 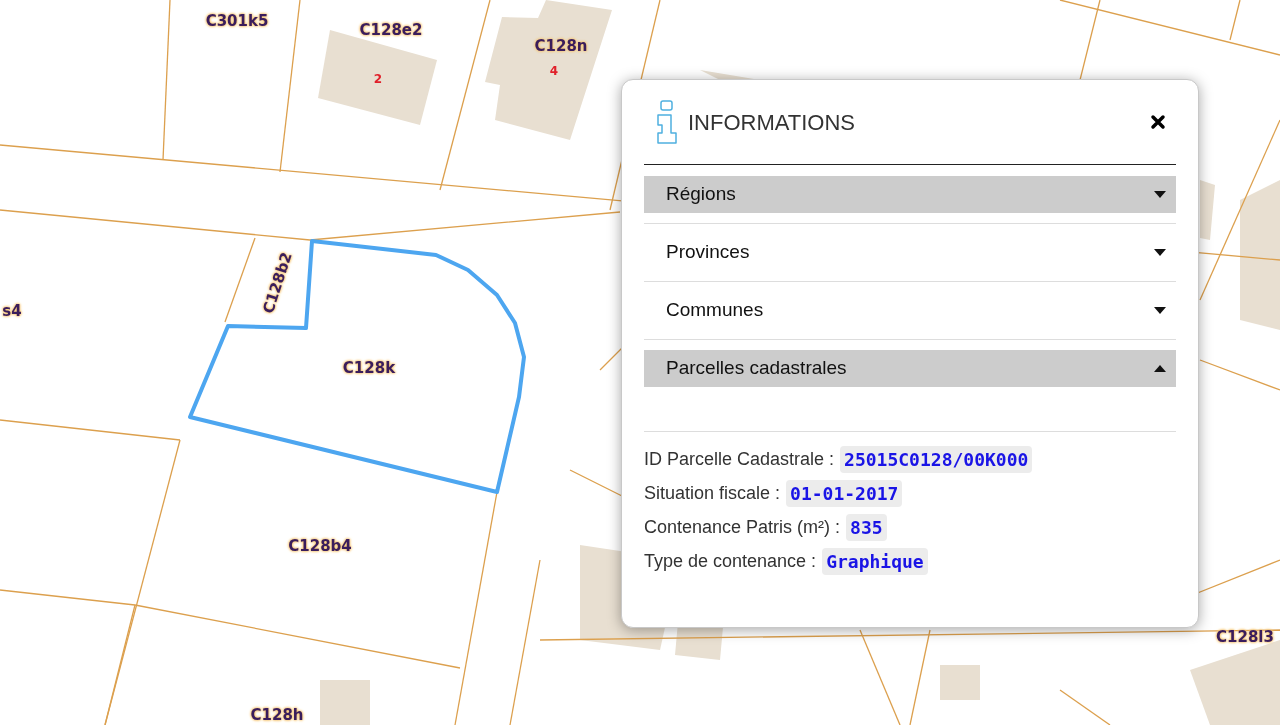 I want to click on parcel-label: C301k5, so click(x=237, y=21).